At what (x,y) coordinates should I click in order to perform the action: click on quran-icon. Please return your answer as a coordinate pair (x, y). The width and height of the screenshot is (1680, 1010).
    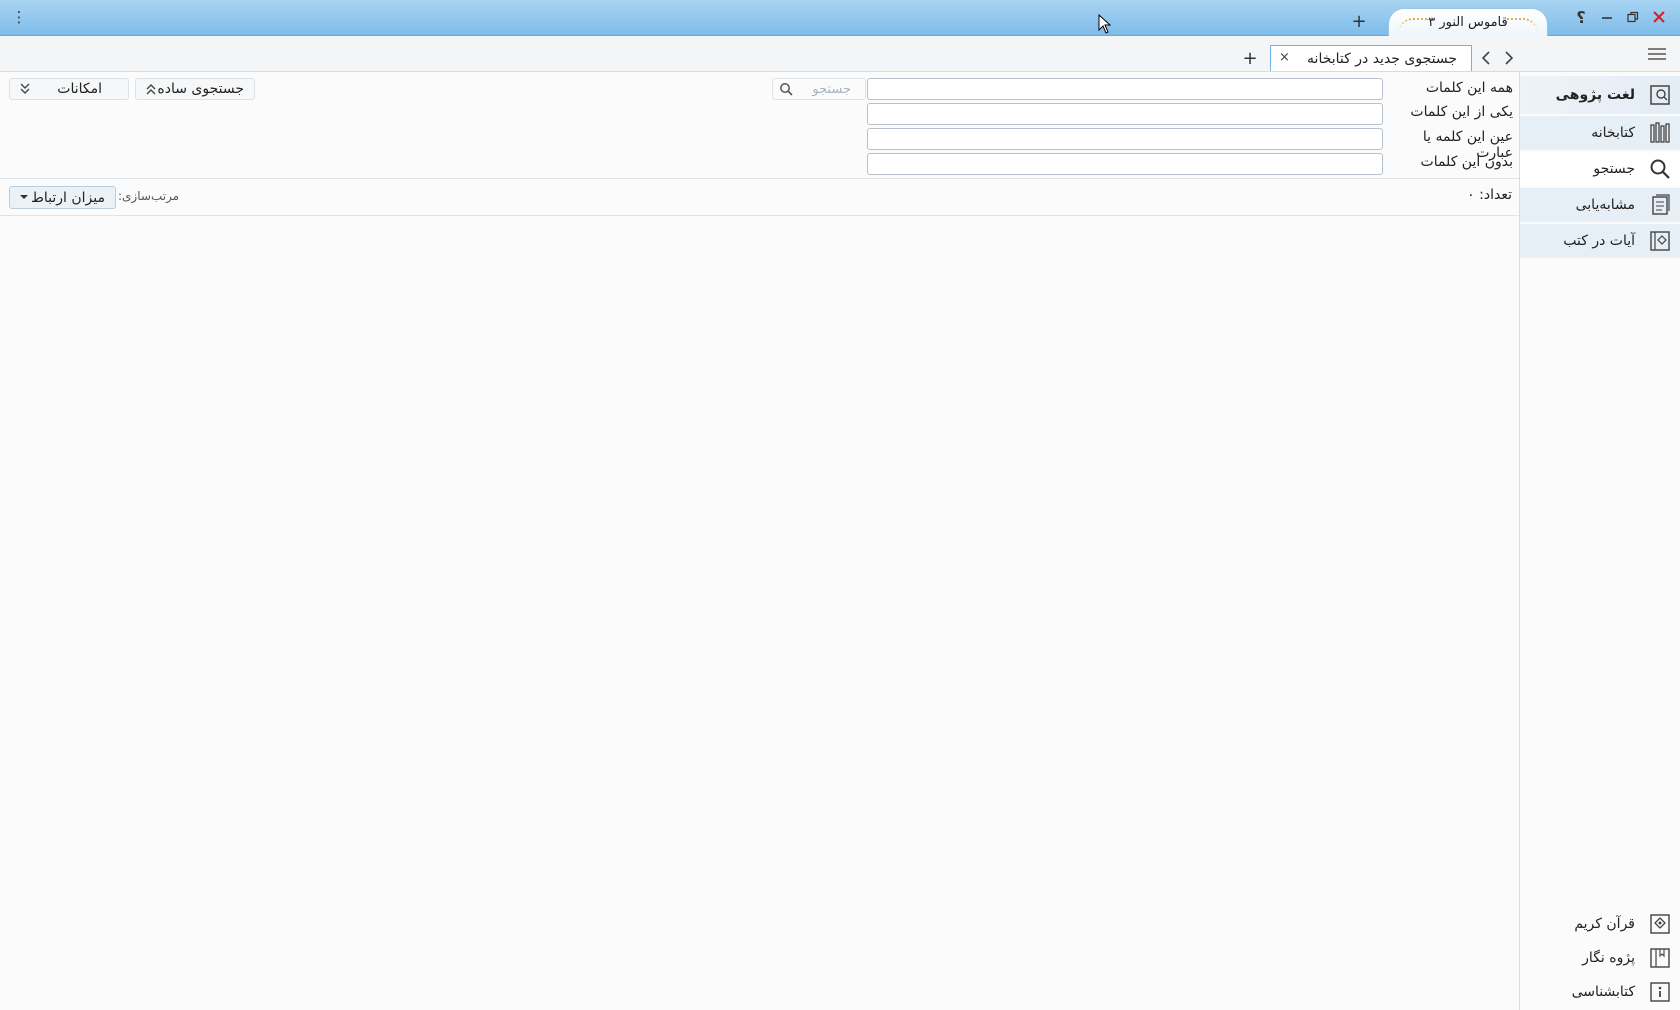
    Looking at the image, I should click on (1660, 924).